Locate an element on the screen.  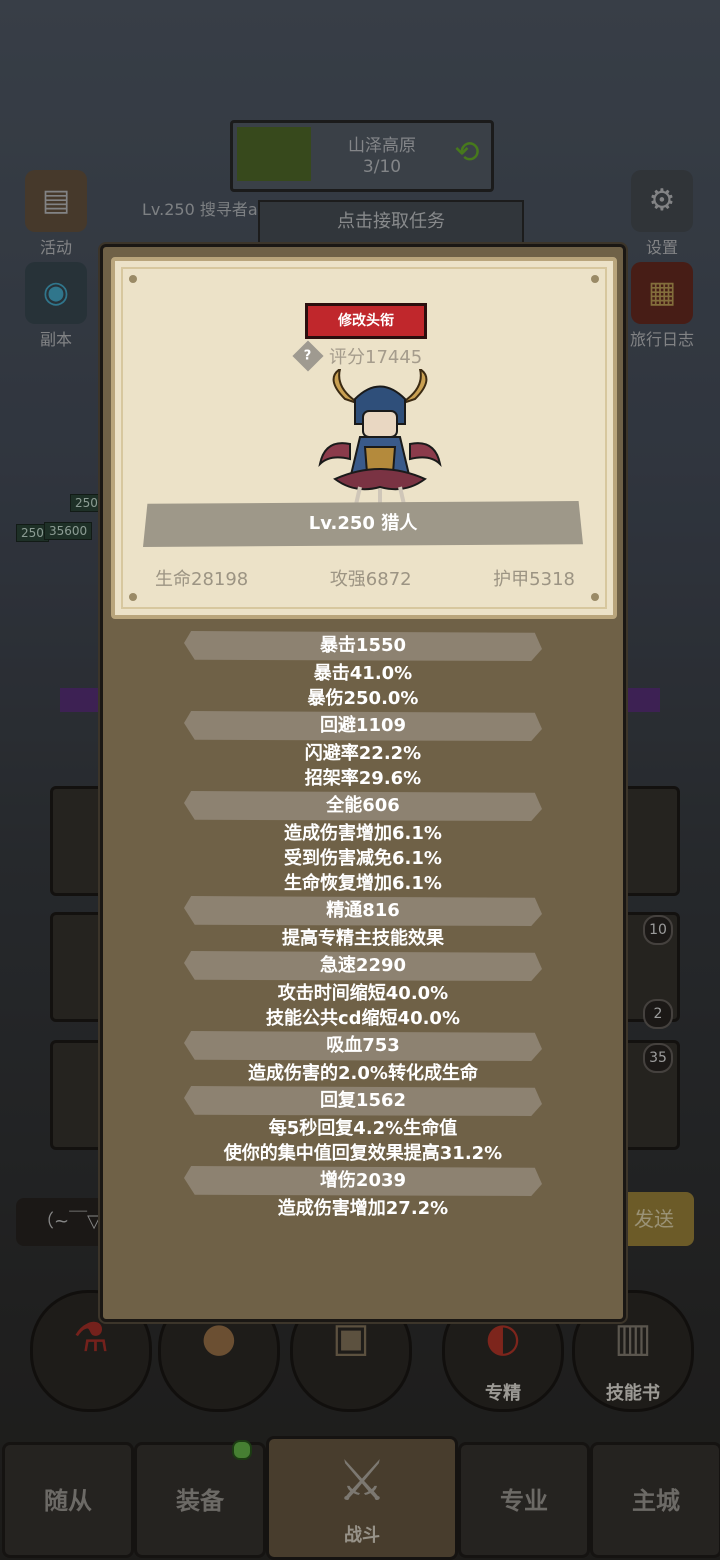
hunter-avatar is located at coordinates (380, 441).